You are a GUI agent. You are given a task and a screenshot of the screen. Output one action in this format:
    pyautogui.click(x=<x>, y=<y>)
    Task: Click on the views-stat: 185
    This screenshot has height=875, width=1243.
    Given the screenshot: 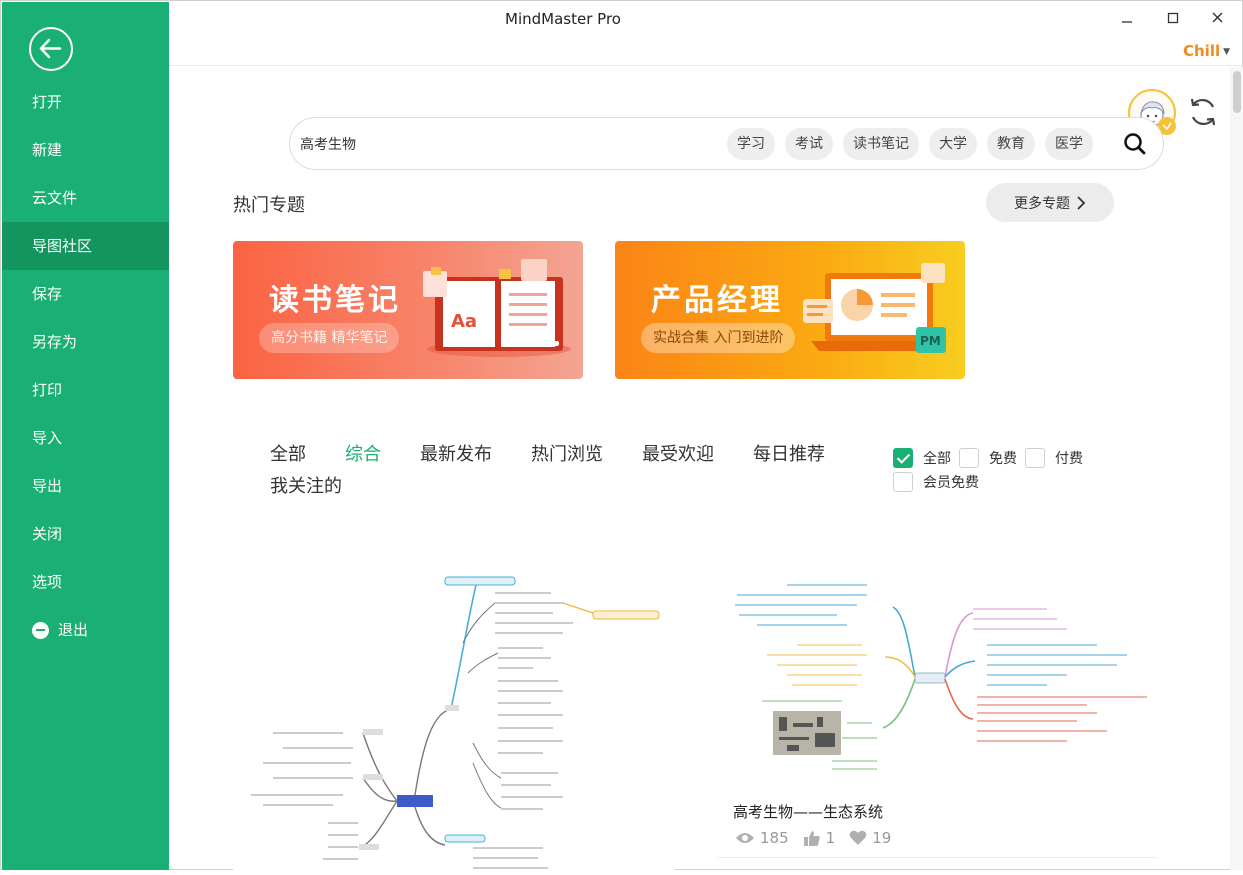 What is the action you would take?
    pyautogui.click(x=762, y=838)
    